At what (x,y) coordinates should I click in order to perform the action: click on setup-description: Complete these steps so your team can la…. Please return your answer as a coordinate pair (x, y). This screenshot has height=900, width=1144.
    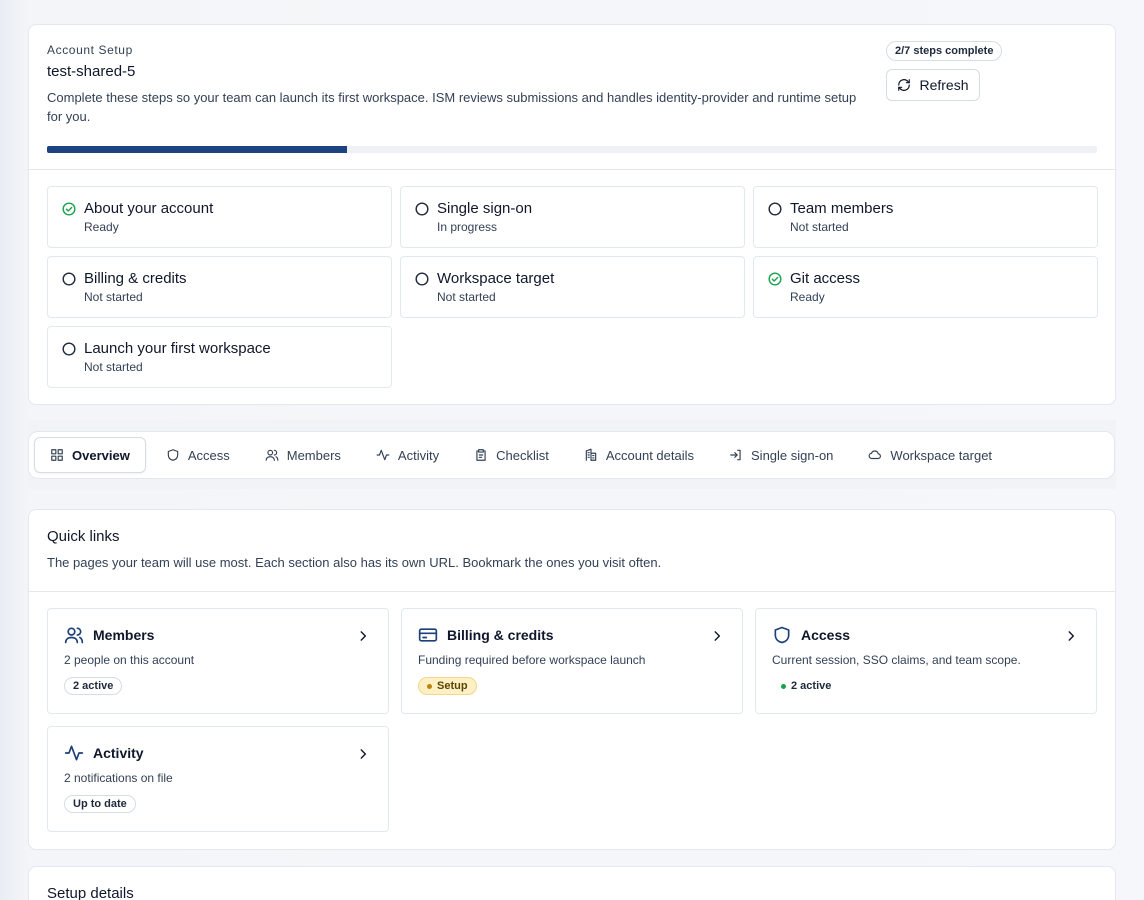
    Looking at the image, I should click on (452, 107).